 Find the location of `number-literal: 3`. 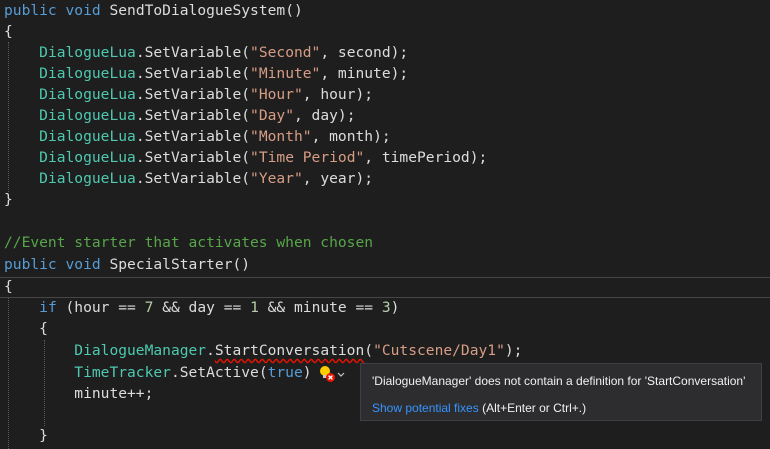

number-literal: 3 is located at coordinates (386, 307).